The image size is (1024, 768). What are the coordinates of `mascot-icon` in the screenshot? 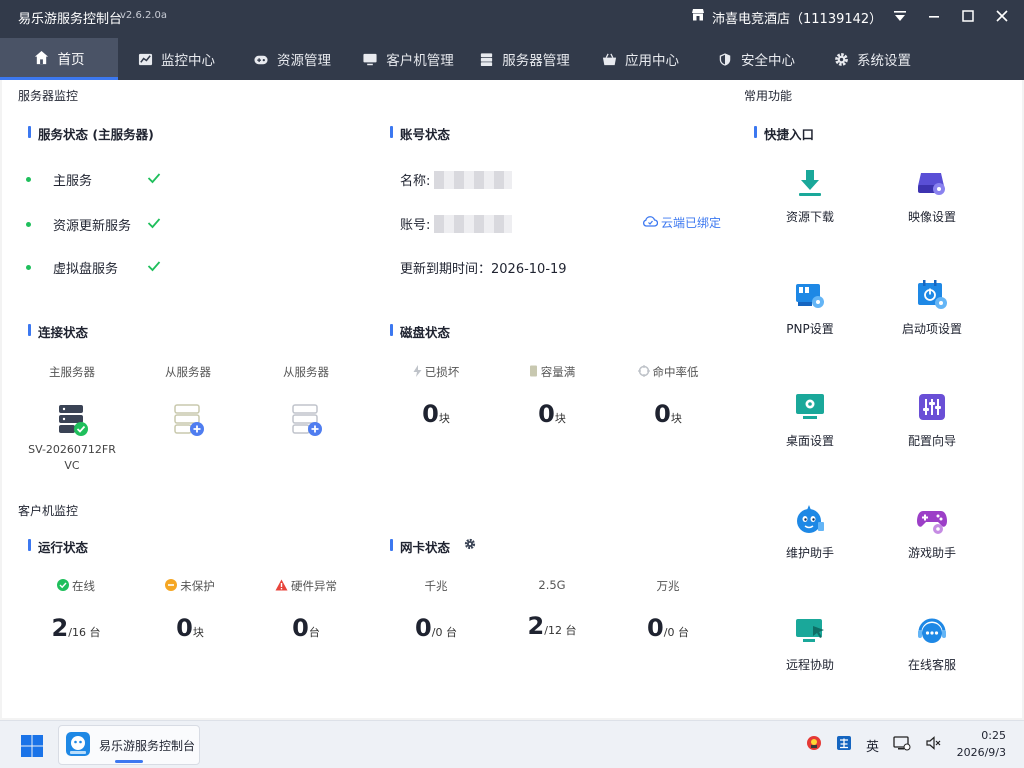 It's located at (810, 519).